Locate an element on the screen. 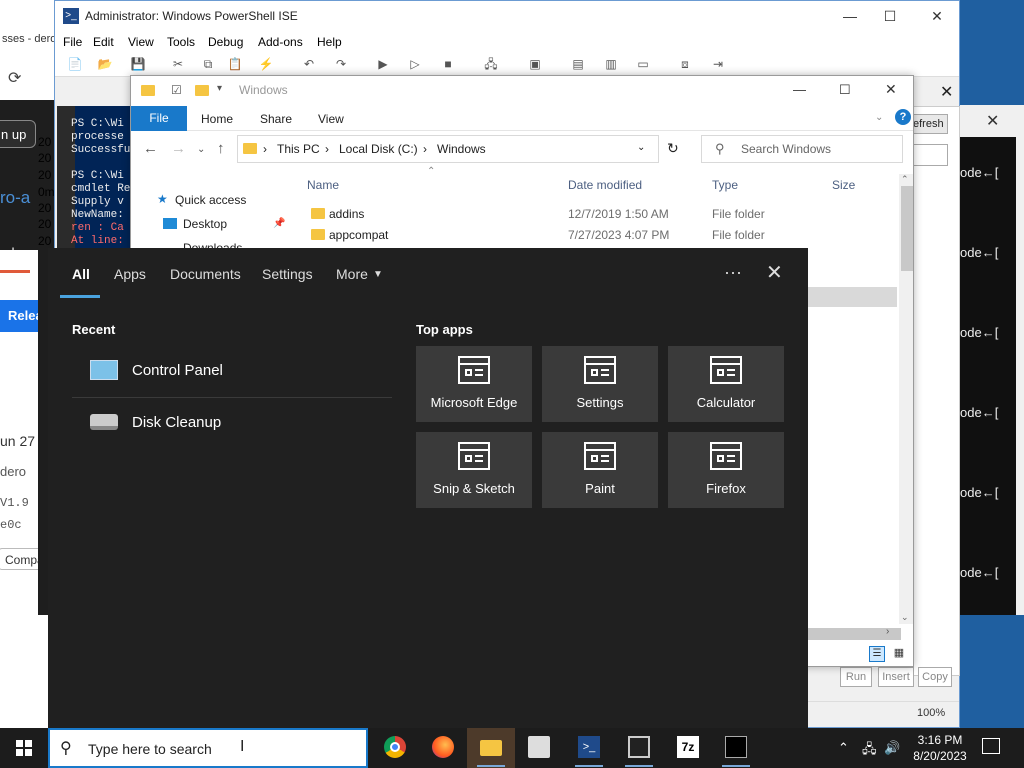 The width and height of the screenshot is (1024, 768). nav-desktop: Desktop is located at coordinates (205, 224).